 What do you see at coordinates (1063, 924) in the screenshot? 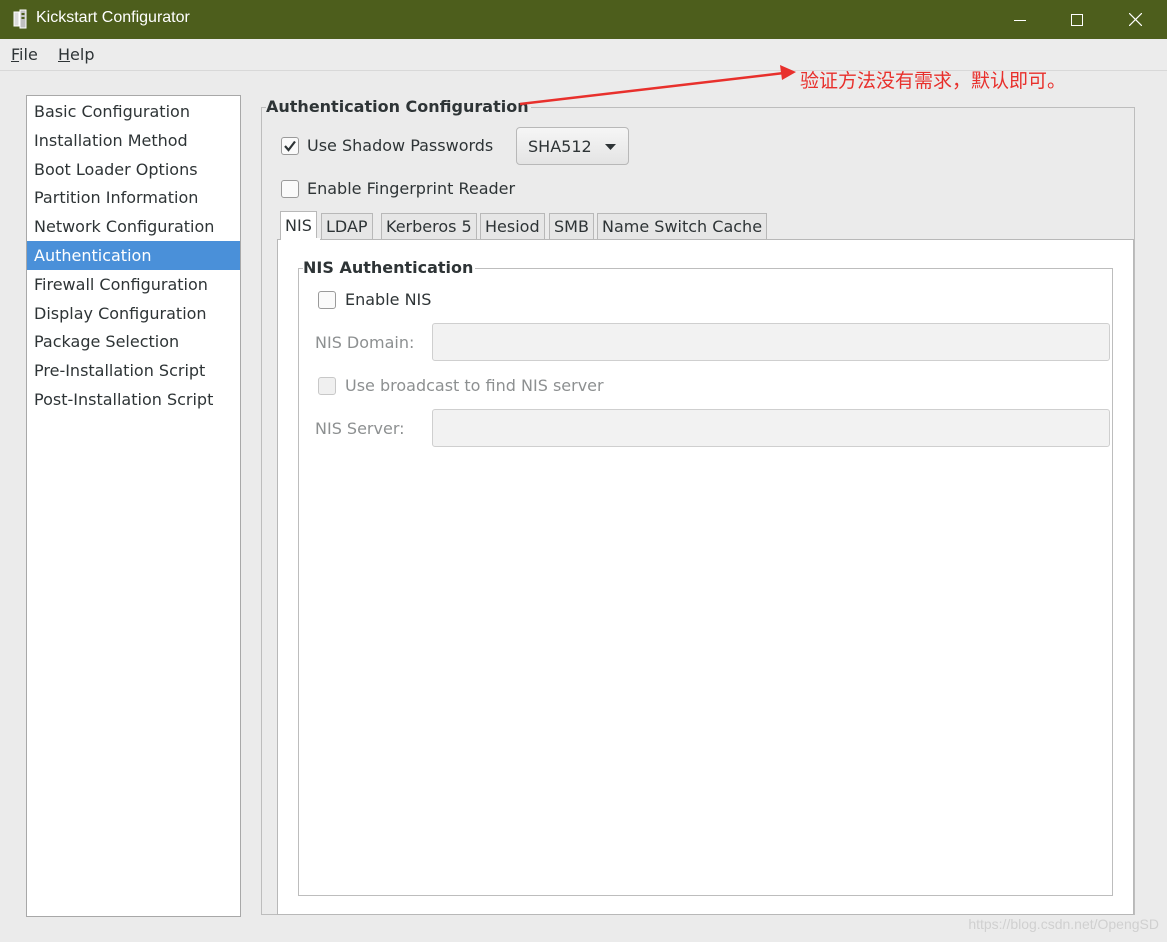
I see `watermark-text: https://blog.csdn.net/OpengSD` at bounding box center [1063, 924].